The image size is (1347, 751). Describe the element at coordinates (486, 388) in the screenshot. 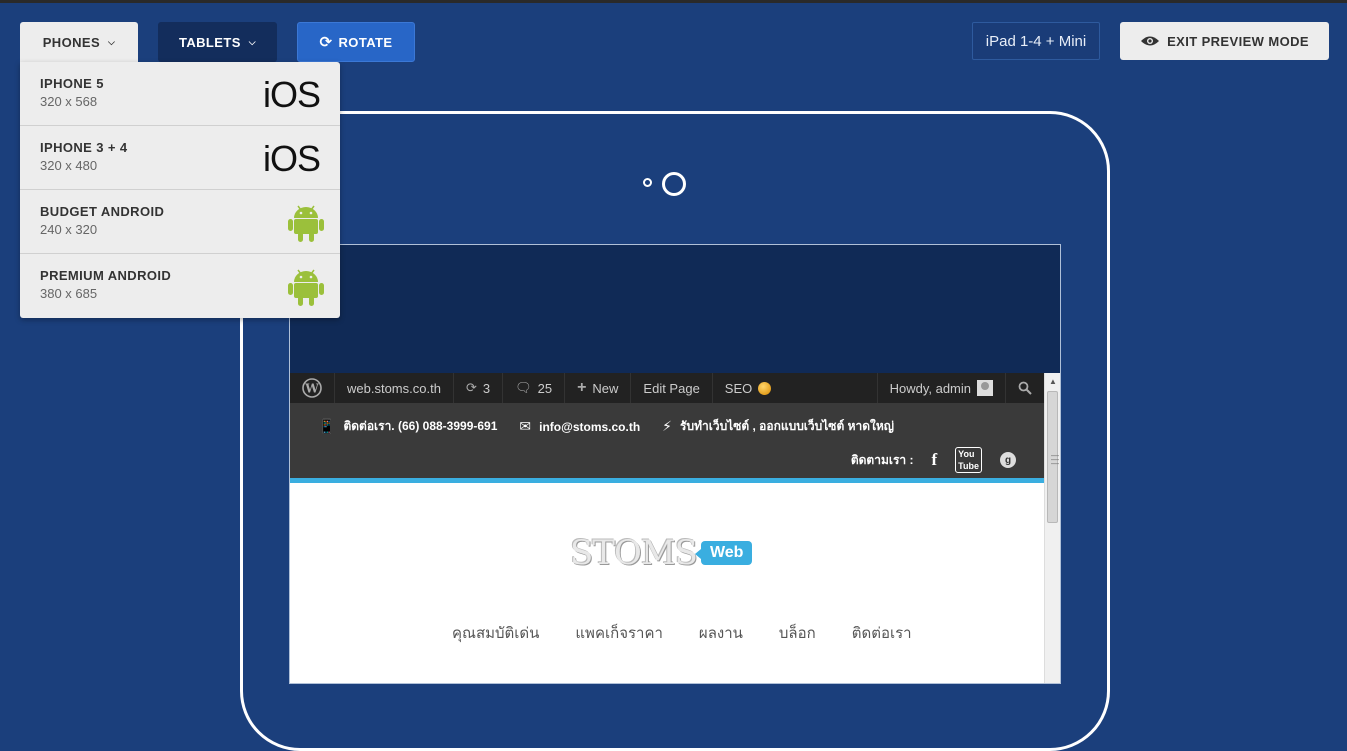

I see `updates-count: 3` at that location.